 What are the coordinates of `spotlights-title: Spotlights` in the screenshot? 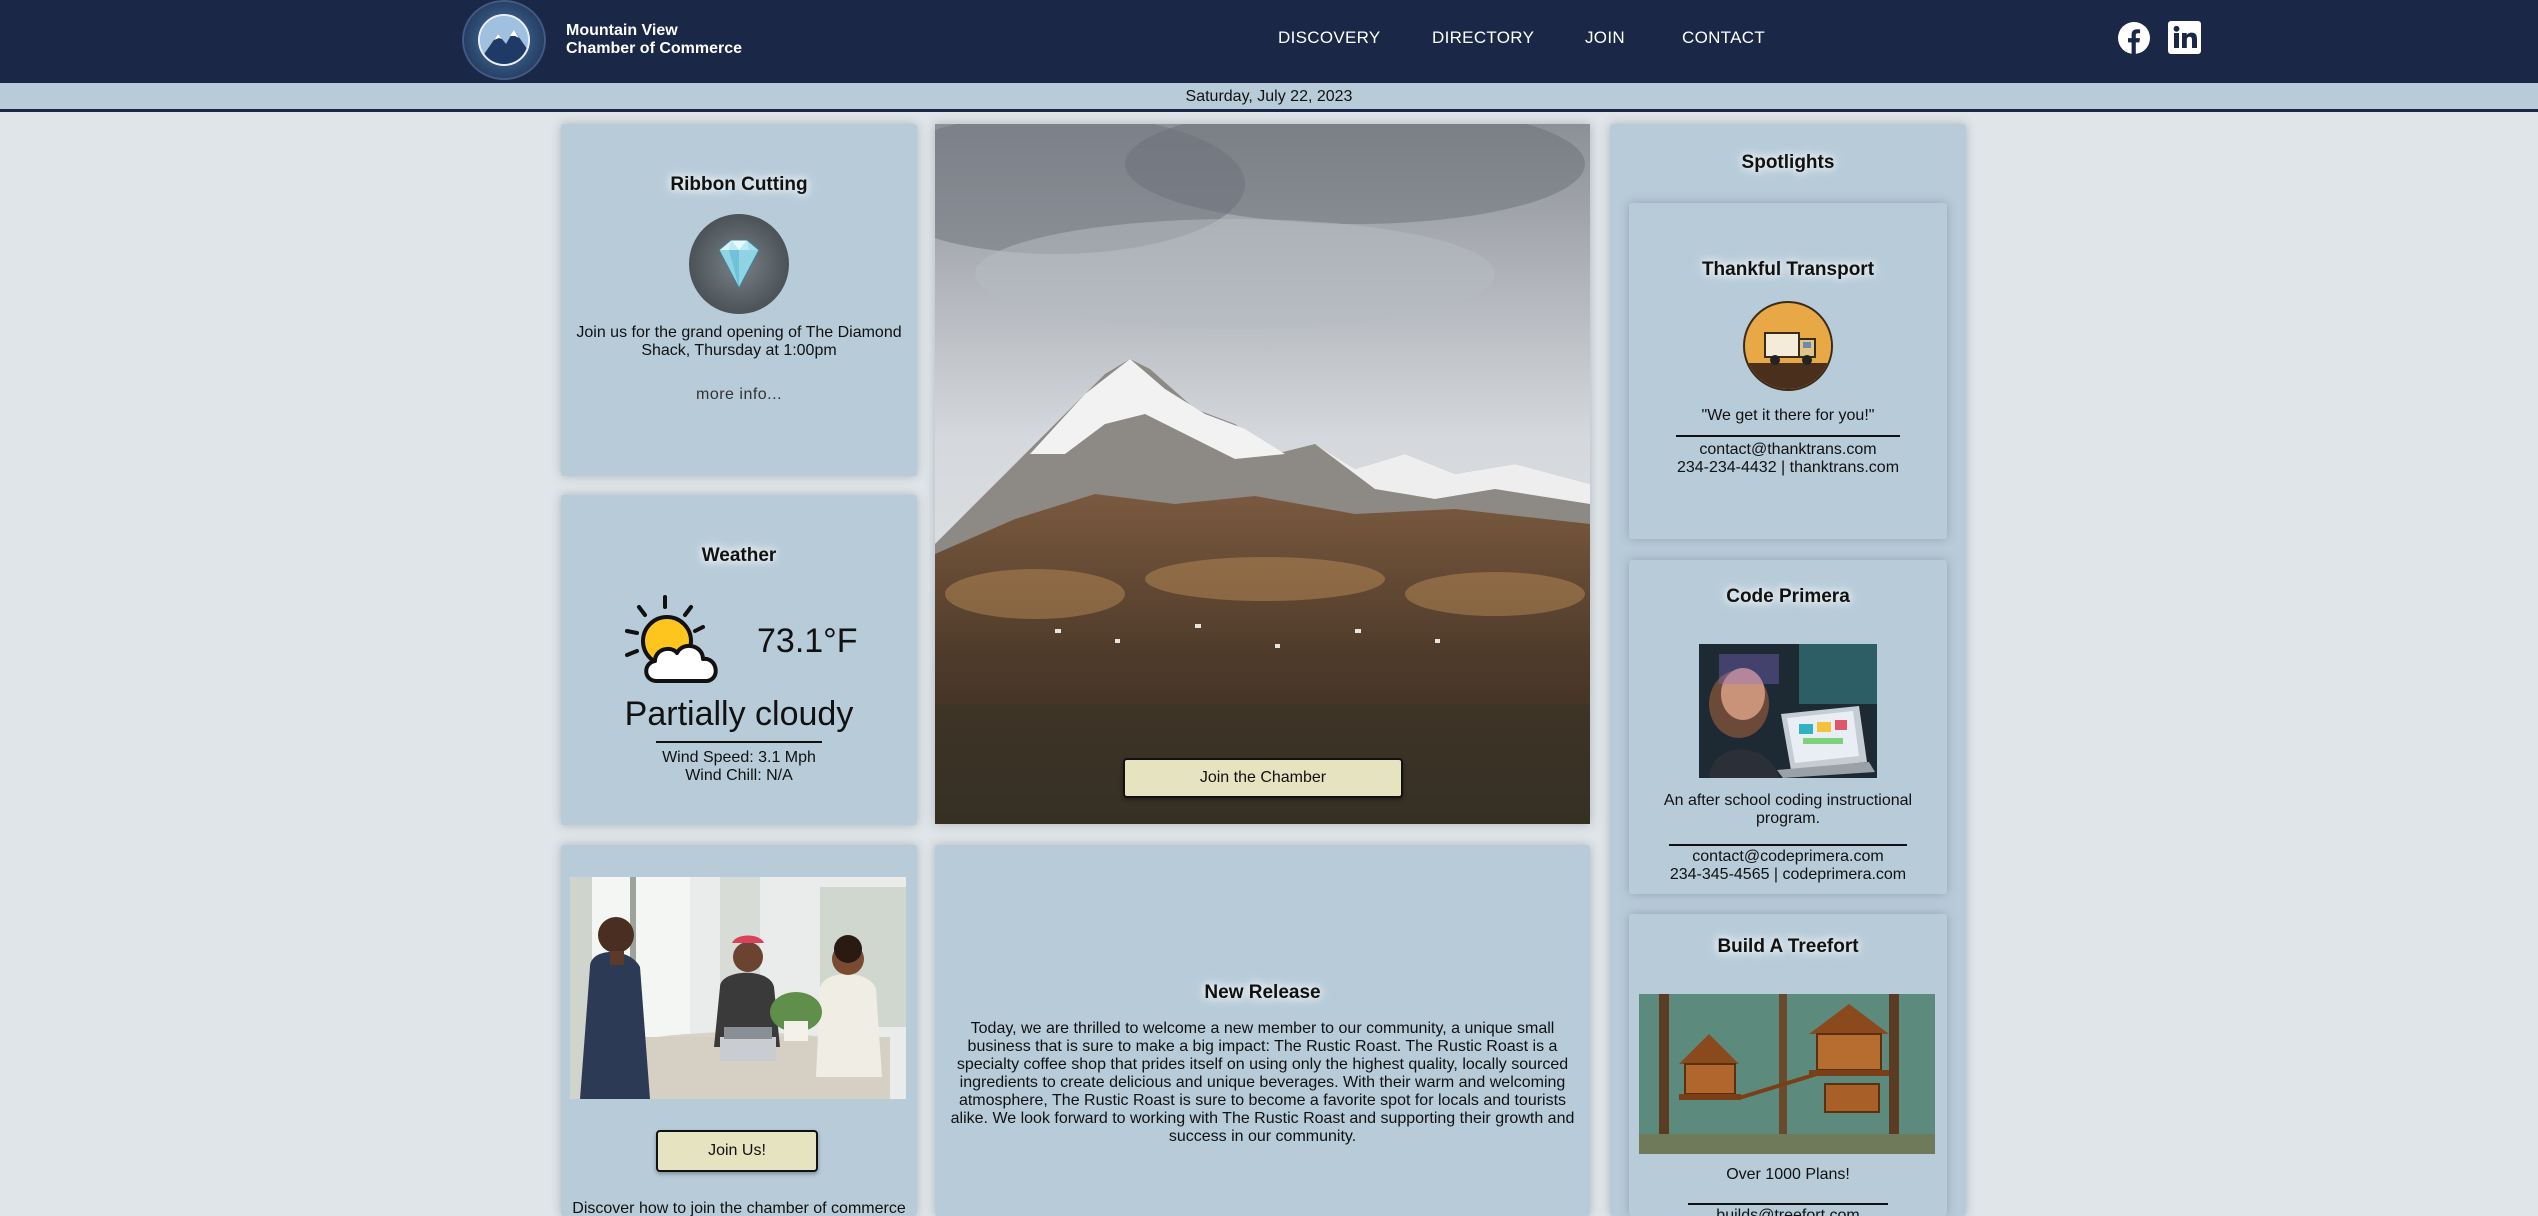 It's located at (1788, 162).